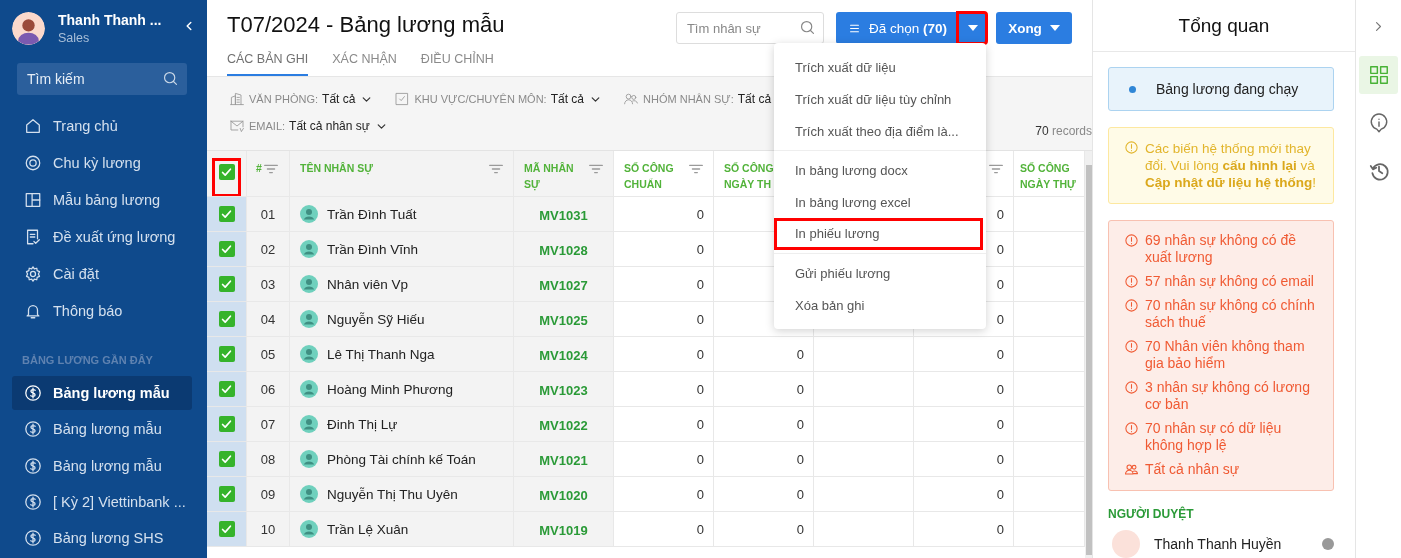  I want to click on employee-code: MV1021, so click(563, 460).